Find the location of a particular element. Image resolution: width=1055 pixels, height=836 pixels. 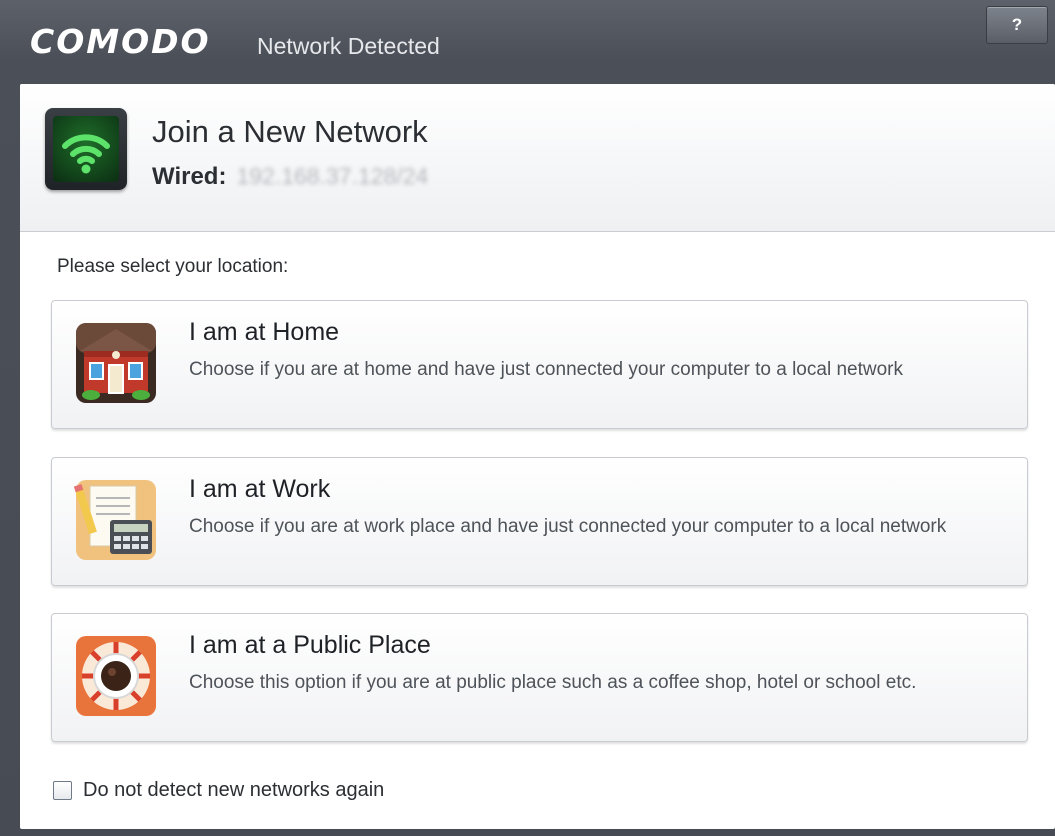

connection-label: Wired: is located at coordinates (189, 176).